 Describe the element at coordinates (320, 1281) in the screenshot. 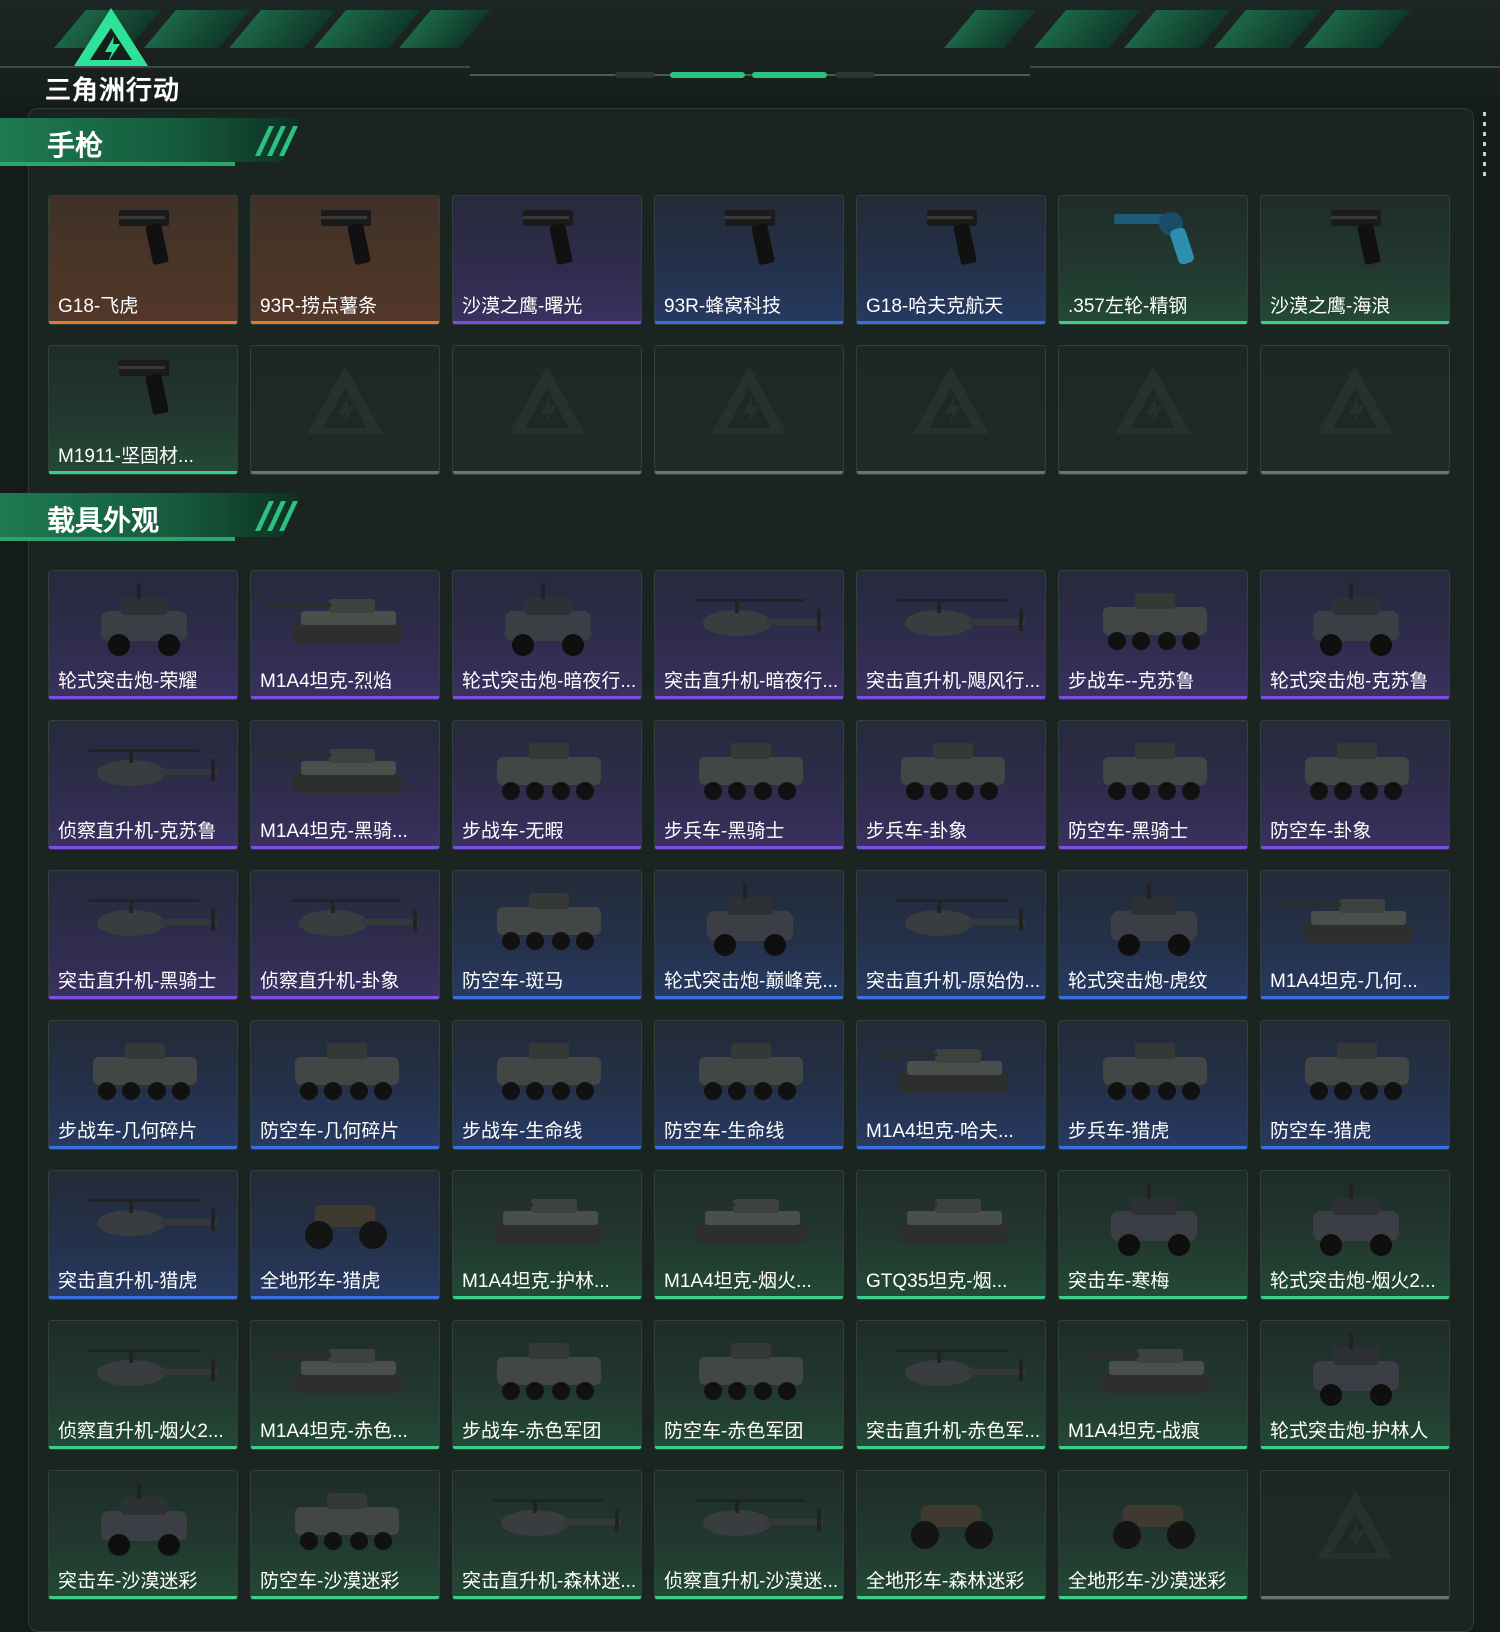

I see `item-name: 全地形车-猎虎` at that location.